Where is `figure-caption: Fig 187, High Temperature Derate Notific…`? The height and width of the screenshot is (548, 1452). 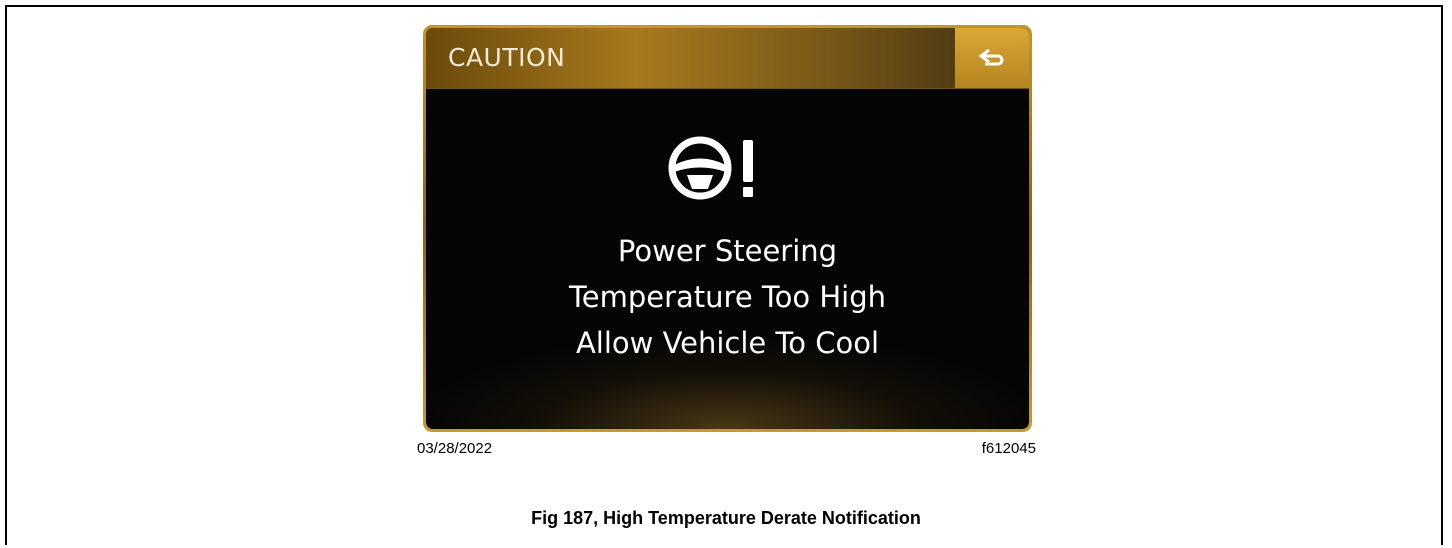 figure-caption: Fig 187, High Temperature Derate Notific… is located at coordinates (726, 518).